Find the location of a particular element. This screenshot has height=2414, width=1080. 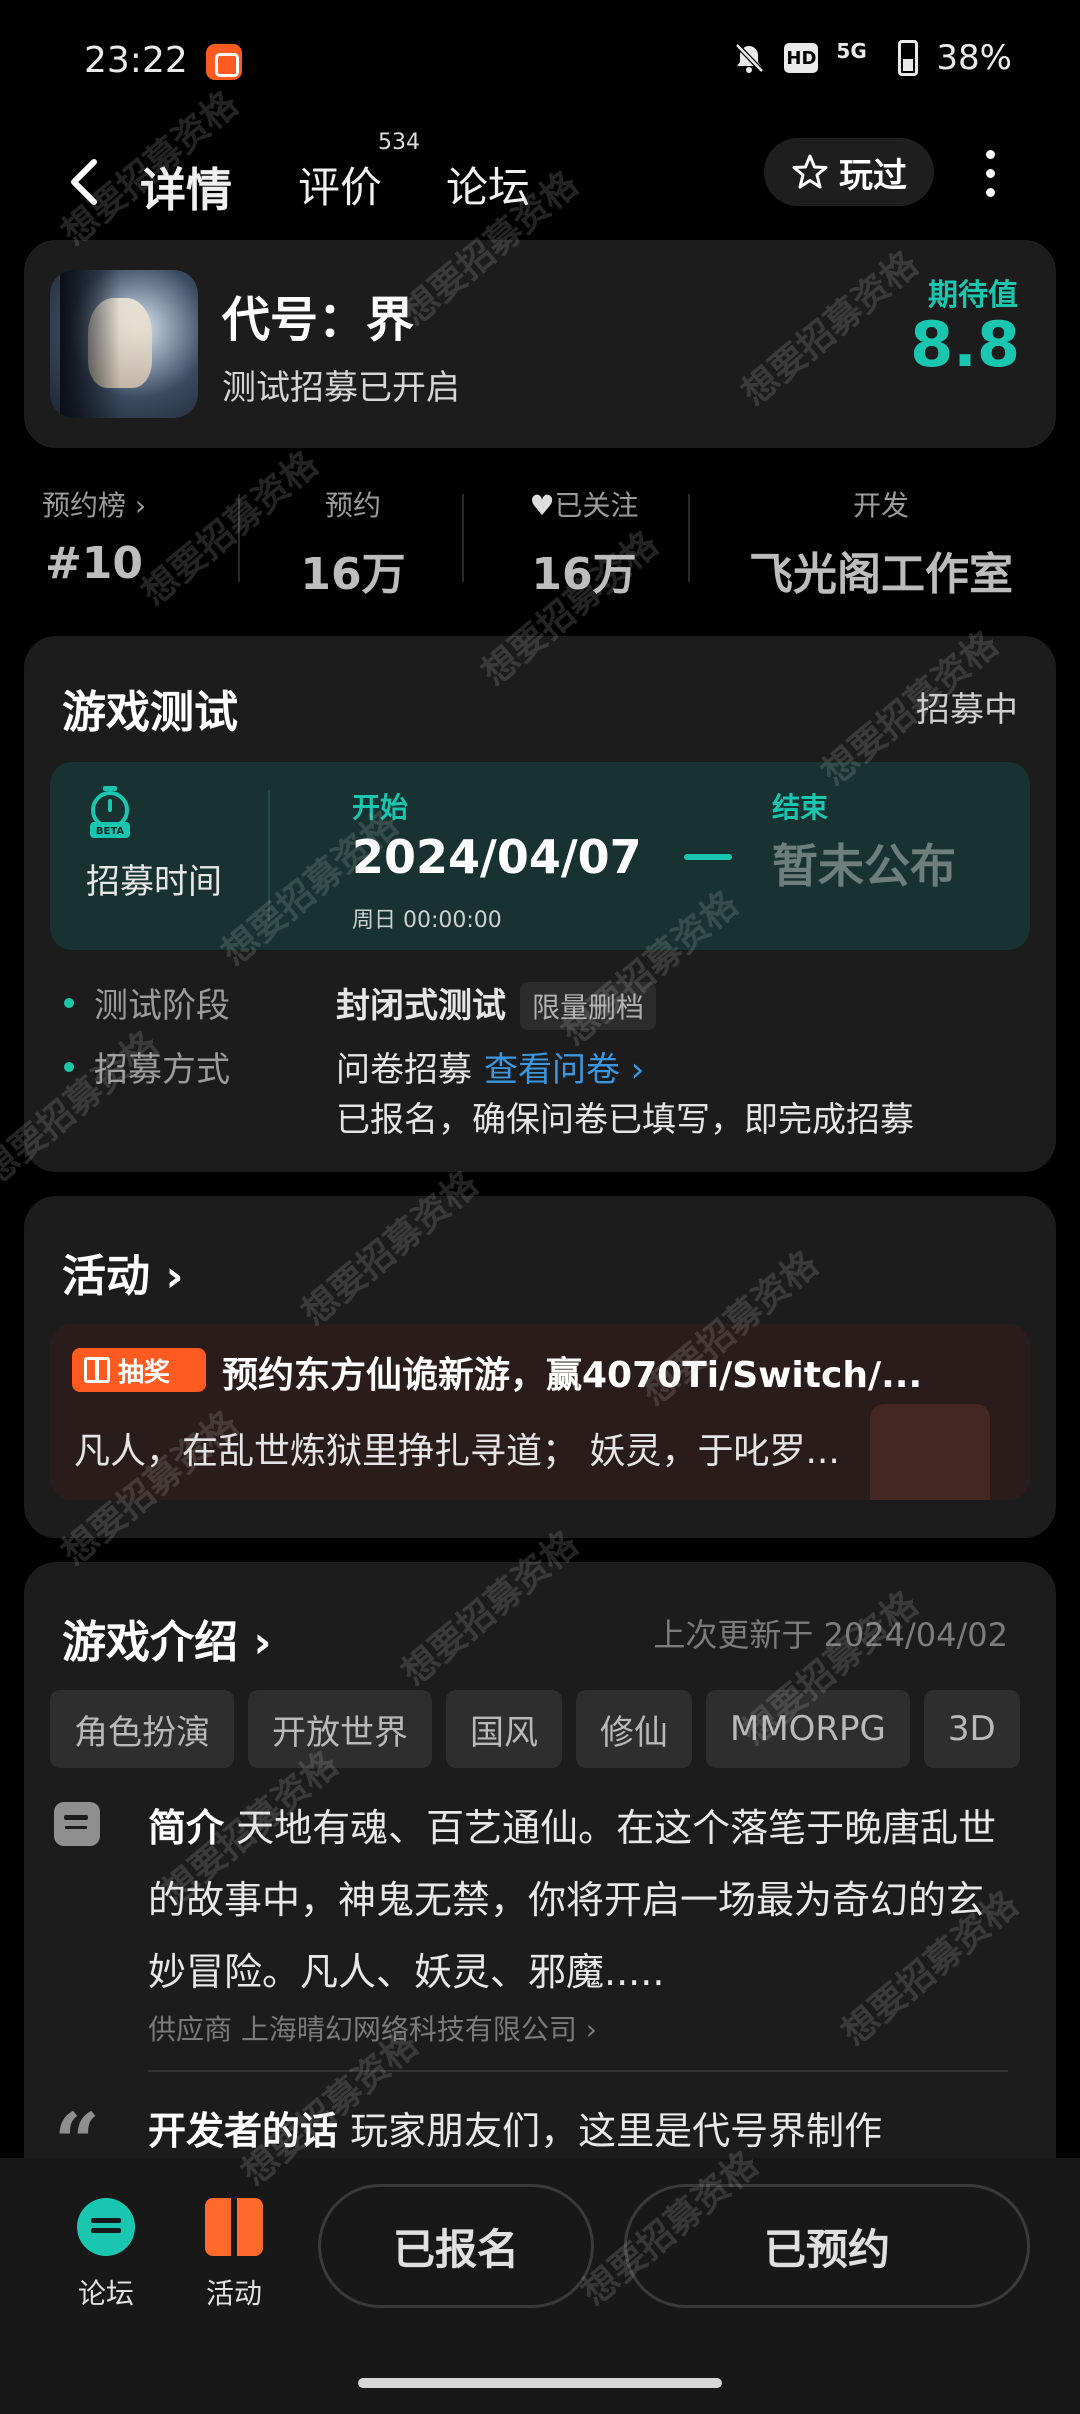

bottom-action-bar: 论坛 活动 已报名 已预约 is located at coordinates (540, 2286).